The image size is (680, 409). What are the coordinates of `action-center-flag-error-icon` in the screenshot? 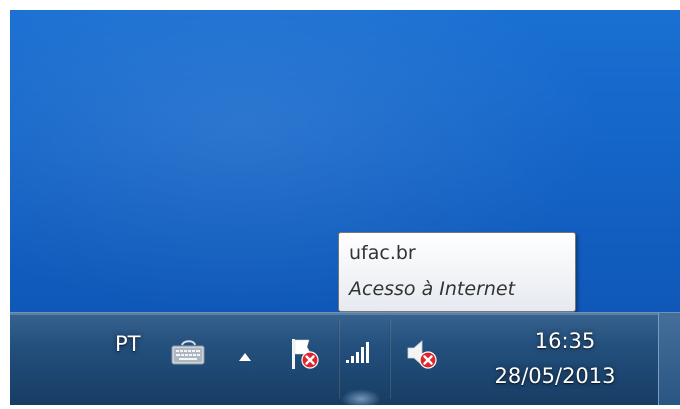 It's located at (305, 354).